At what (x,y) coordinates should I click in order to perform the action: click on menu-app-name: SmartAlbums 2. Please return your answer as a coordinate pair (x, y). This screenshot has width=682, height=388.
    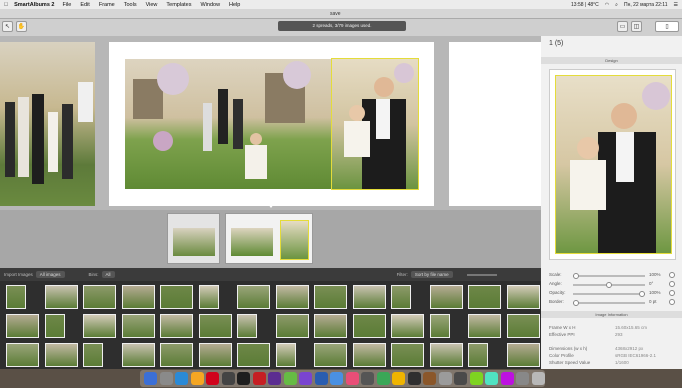
    Looking at the image, I should click on (34, 5).